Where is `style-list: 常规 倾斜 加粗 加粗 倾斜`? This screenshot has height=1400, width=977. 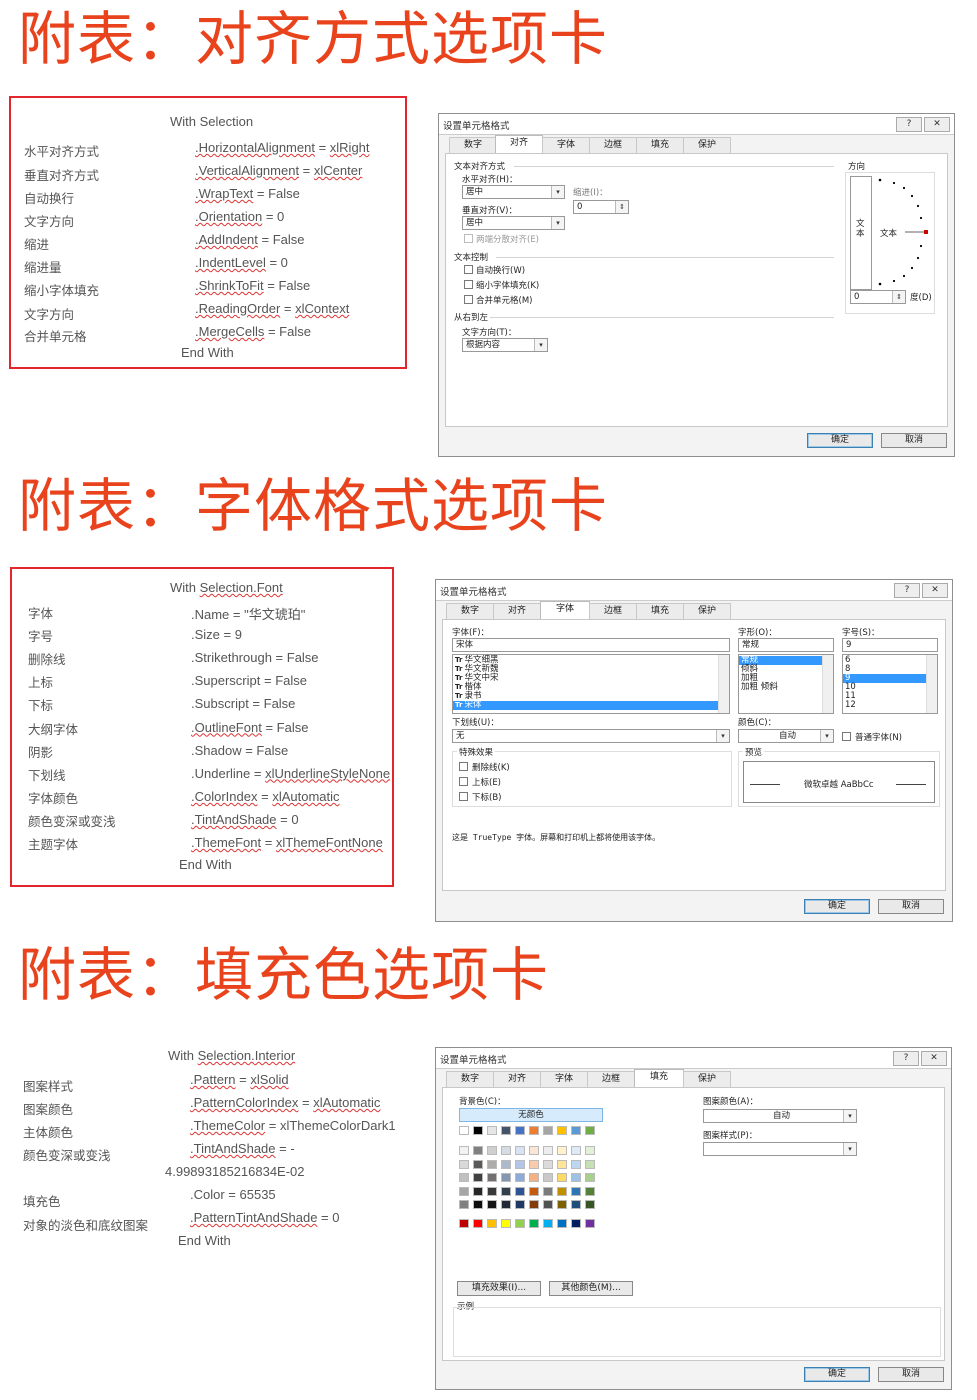 style-list: 常规 倾斜 加粗 加粗 倾斜 is located at coordinates (786, 684).